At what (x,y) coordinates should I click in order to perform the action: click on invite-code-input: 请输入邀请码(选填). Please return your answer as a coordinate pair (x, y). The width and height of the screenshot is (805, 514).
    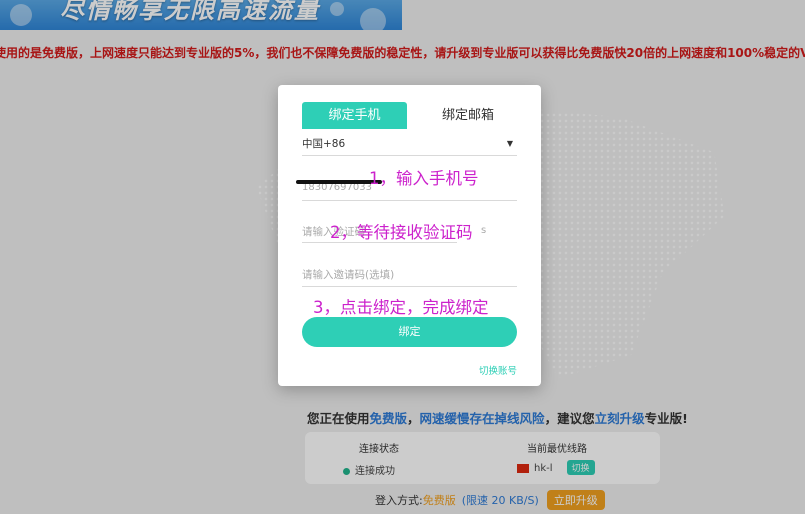
    Looking at the image, I should click on (409, 274).